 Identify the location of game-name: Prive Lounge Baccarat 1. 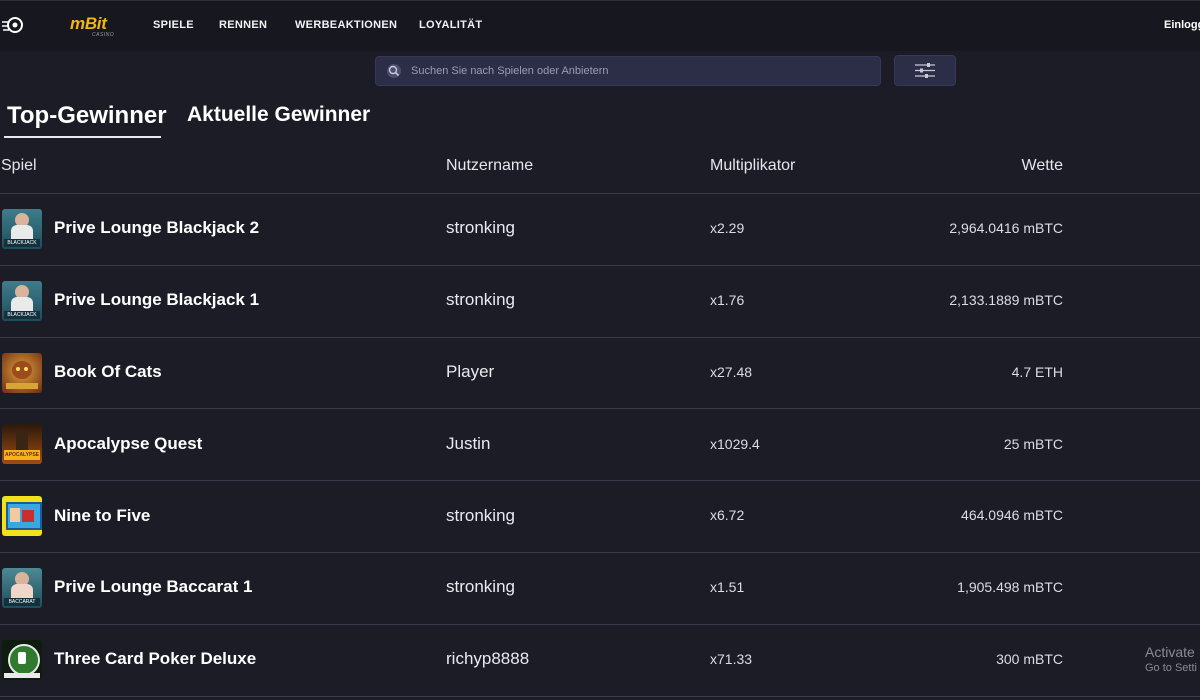
(153, 587).